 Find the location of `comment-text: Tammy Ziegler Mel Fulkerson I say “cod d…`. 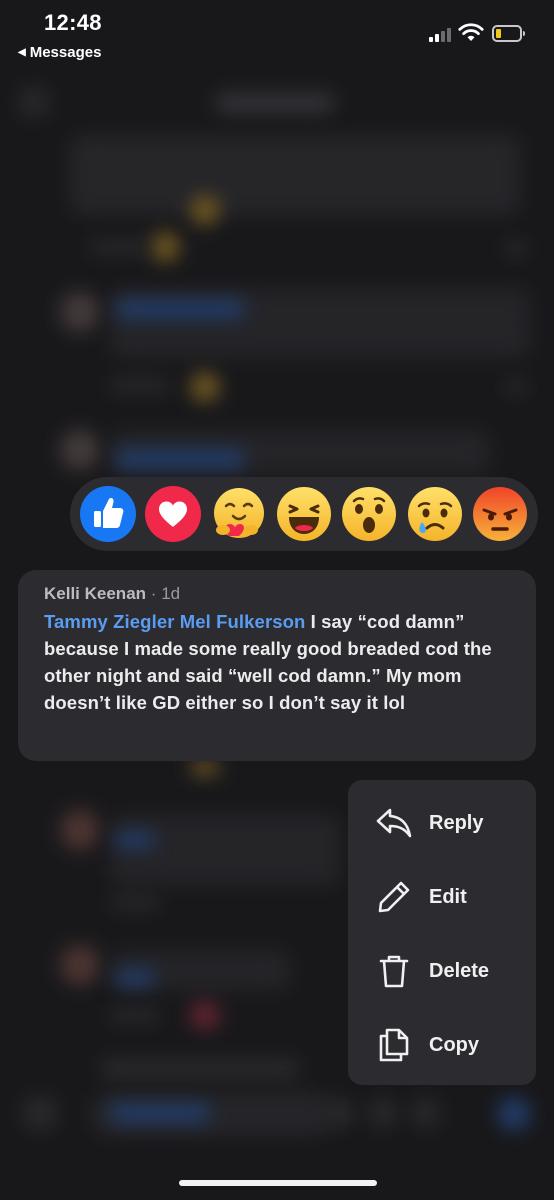

comment-text: Tammy Ziegler Mel Fulkerson I say “cod d… is located at coordinates (277, 662).